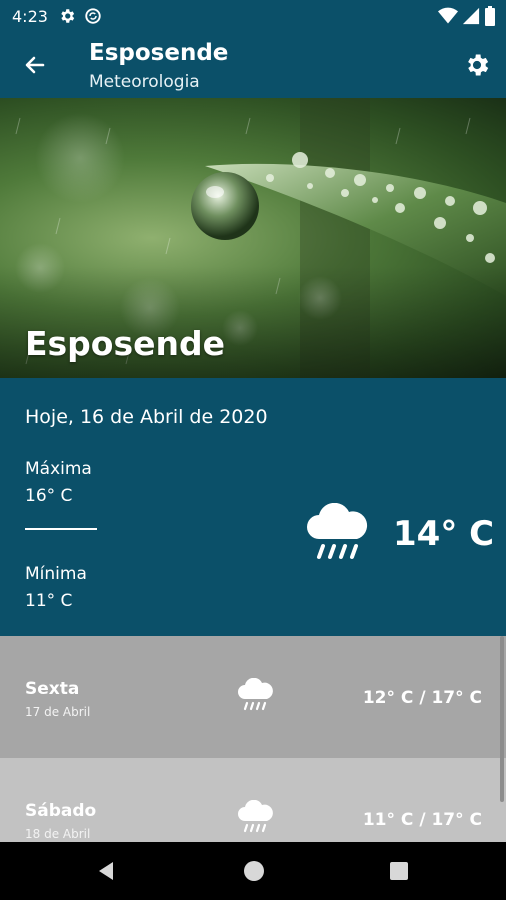  What do you see at coordinates (444, 534) in the screenshot?
I see `current-temperature: 14° C` at bounding box center [444, 534].